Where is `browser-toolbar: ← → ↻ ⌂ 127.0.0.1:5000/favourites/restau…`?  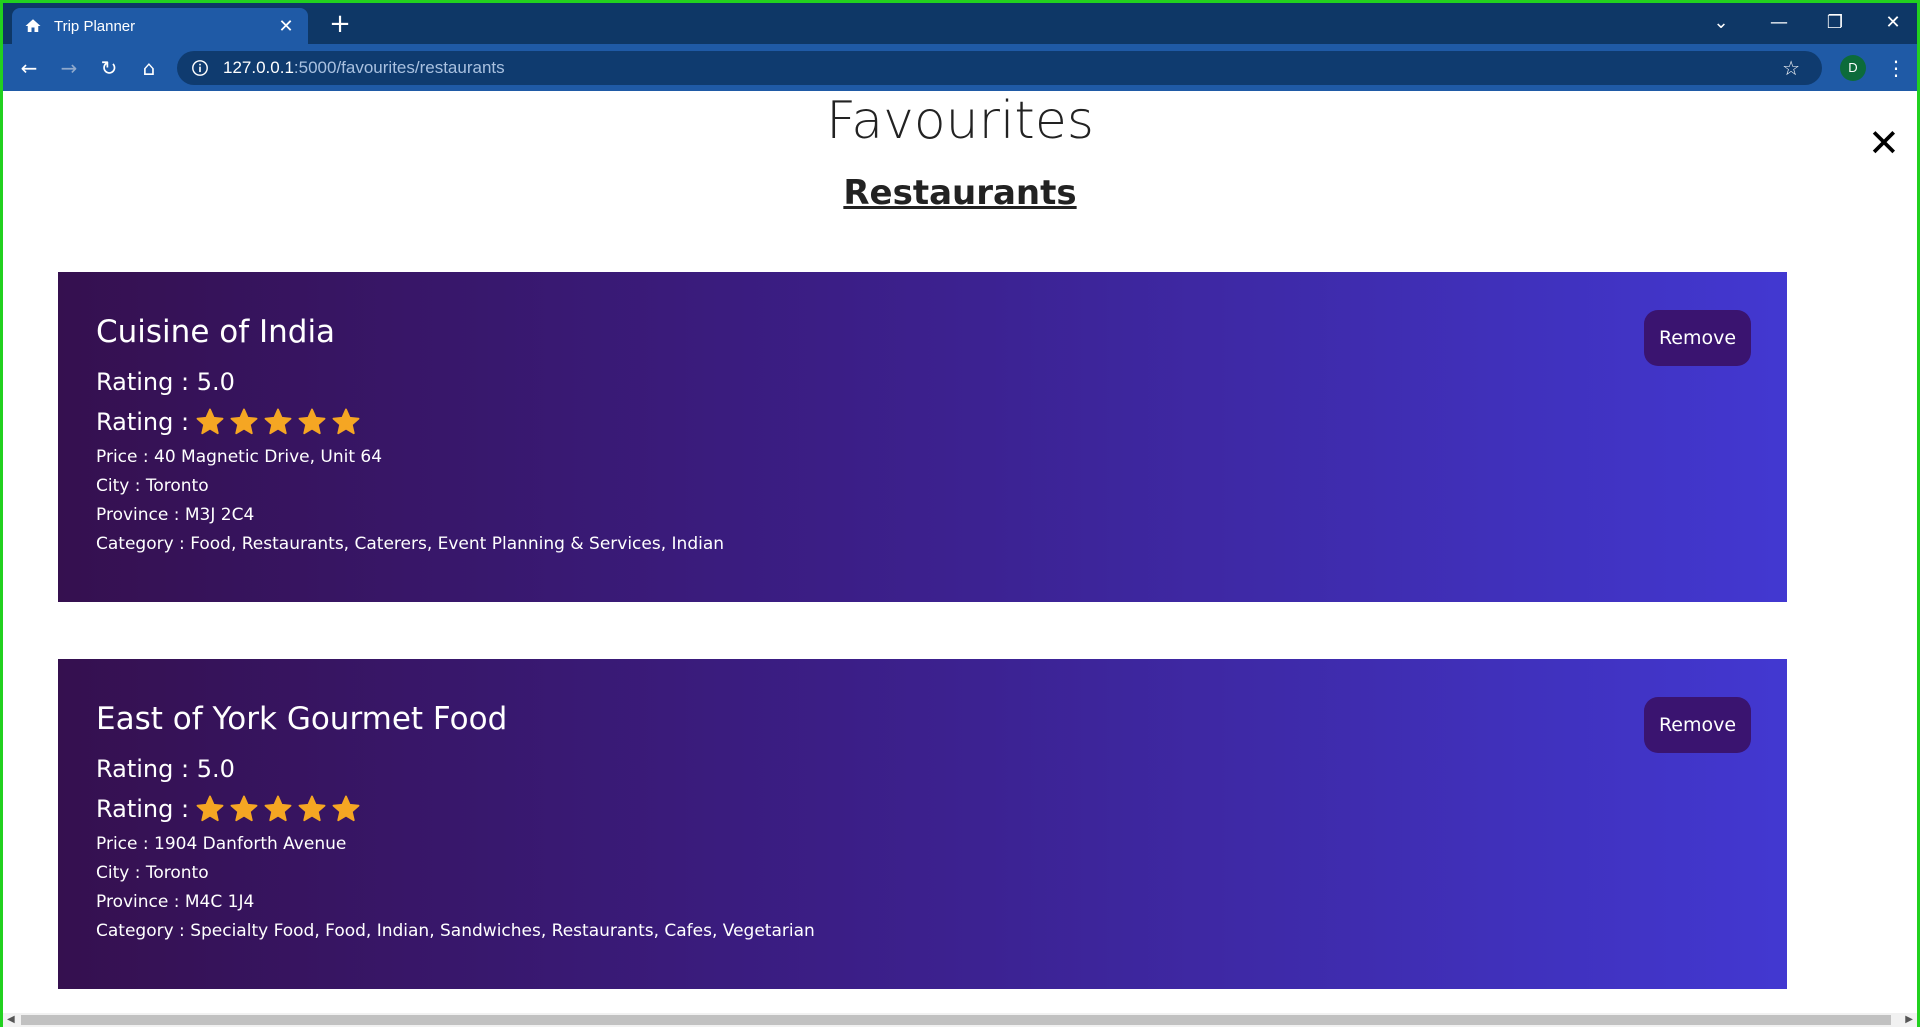 browser-toolbar: ← → ↻ ⌂ 127.0.0.1:5000/favourites/restau… is located at coordinates (960, 67).